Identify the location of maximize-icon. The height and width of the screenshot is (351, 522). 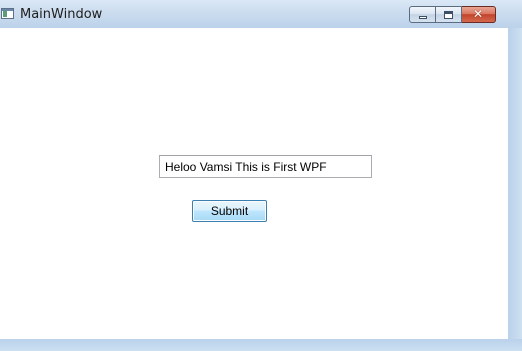
(448, 15).